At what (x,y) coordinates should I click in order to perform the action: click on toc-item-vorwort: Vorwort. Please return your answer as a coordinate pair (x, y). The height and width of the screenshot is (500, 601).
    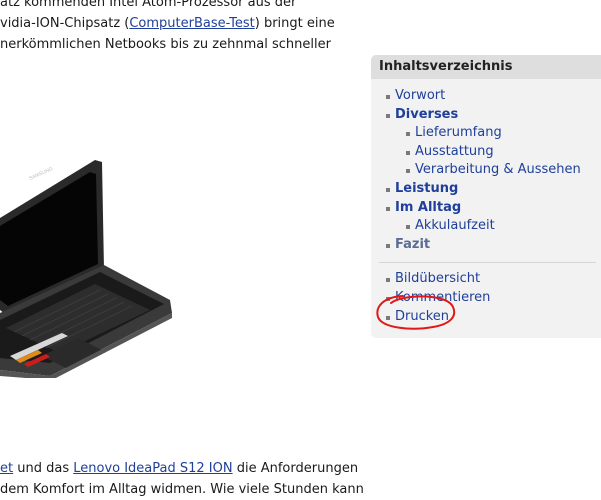
    Looking at the image, I should click on (493, 96).